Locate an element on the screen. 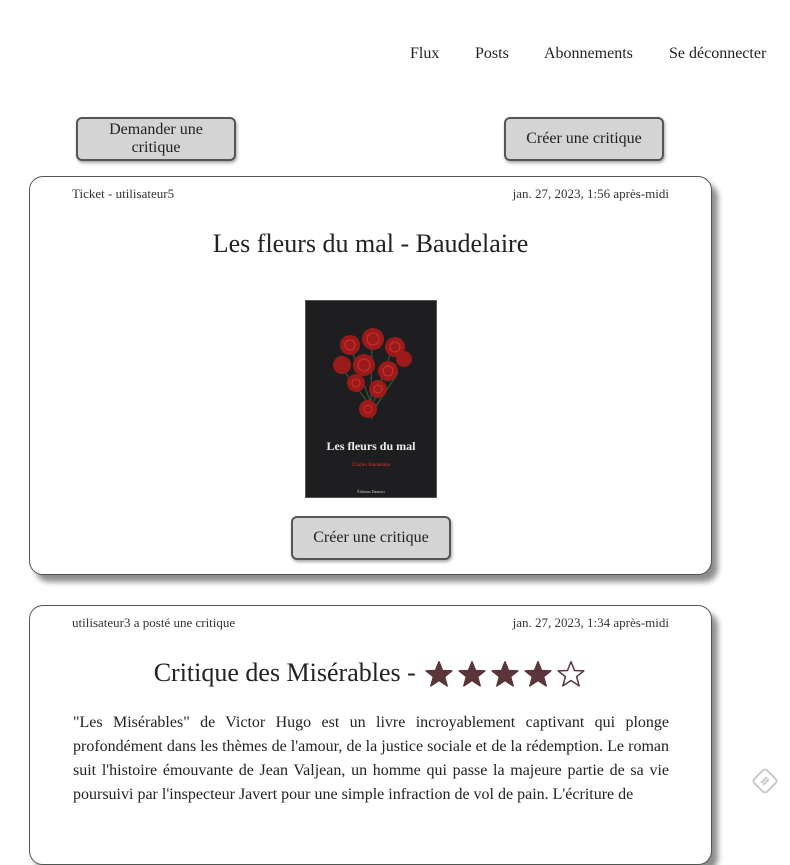  edit-icon is located at coordinates (765, 781).